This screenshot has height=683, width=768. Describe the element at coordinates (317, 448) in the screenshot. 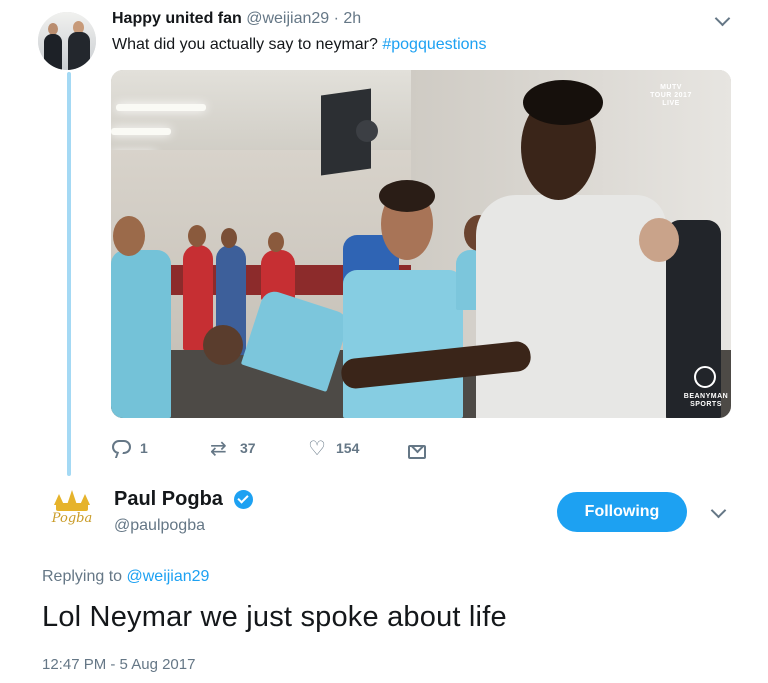

I see `heart-icon: ♡` at that location.